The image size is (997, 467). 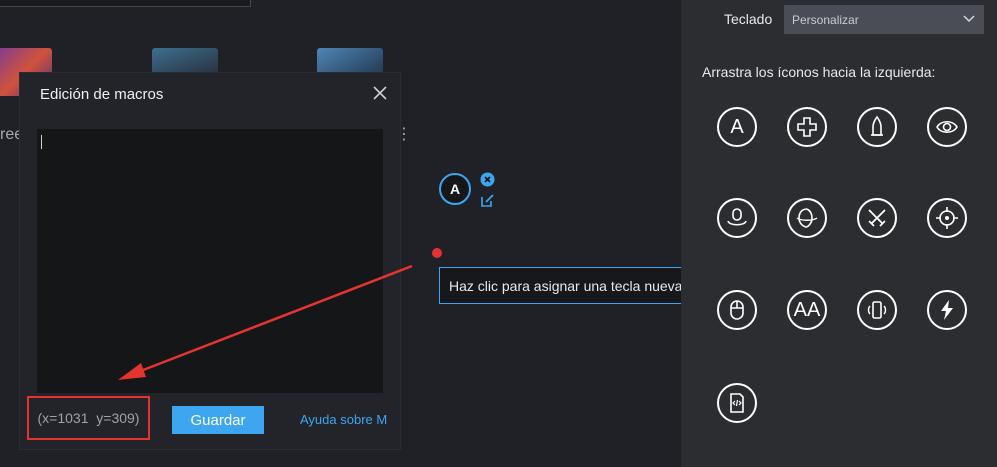 What do you see at coordinates (575, 285) in the screenshot?
I see `tooltip: Haz clic para asignar una tecla nueva.` at bounding box center [575, 285].